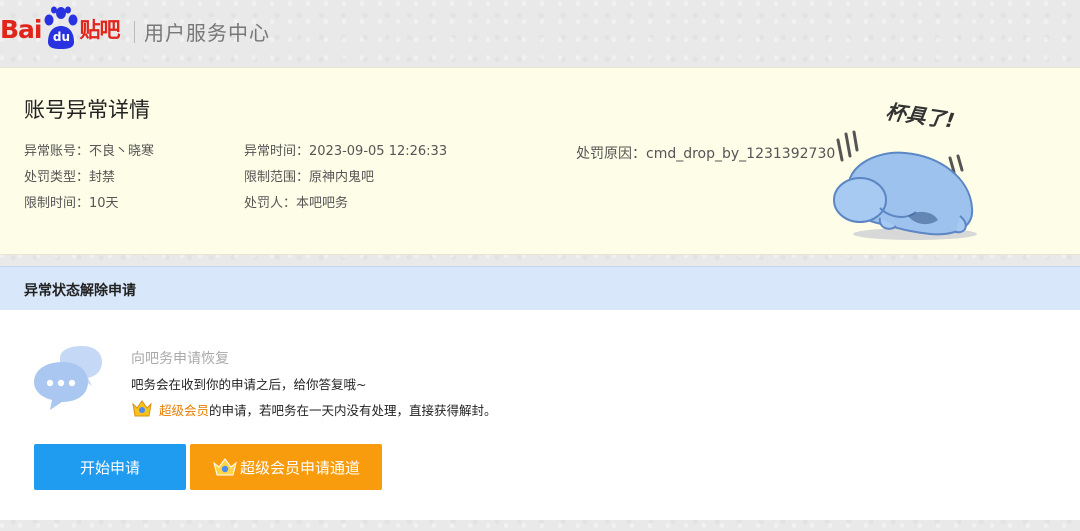 The image size is (1080, 531). Describe the element at coordinates (57, 151) in the screenshot. I see `info-account-label: 异常账号：` at that location.